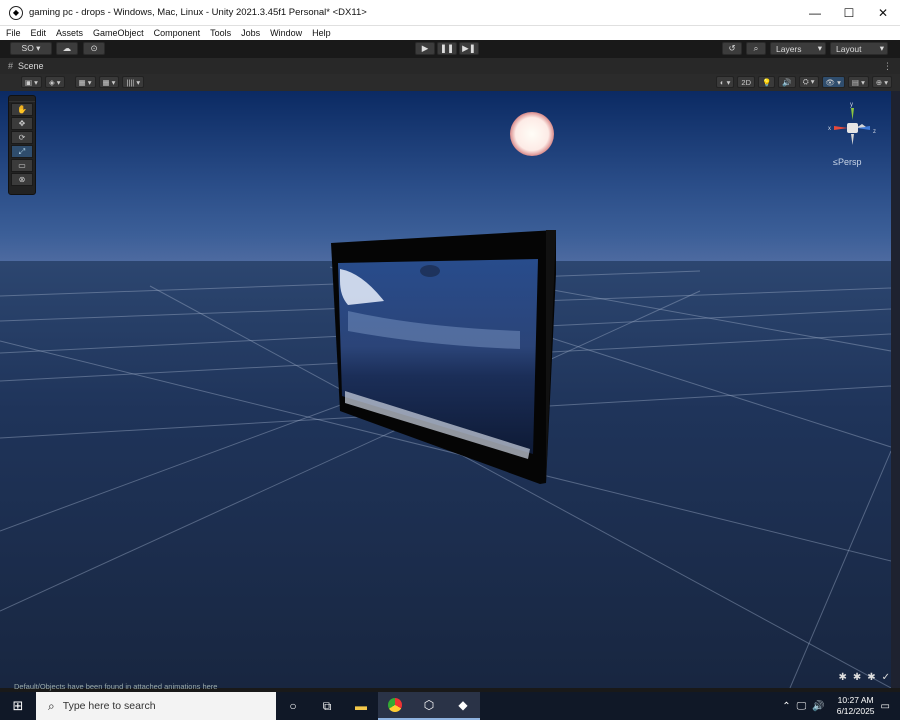 The height and width of the screenshot is (720, 900). What do you see at coordinates (395, 706) in the screenshot?
I see `chrome-icon` at bounding box center [395, 706].